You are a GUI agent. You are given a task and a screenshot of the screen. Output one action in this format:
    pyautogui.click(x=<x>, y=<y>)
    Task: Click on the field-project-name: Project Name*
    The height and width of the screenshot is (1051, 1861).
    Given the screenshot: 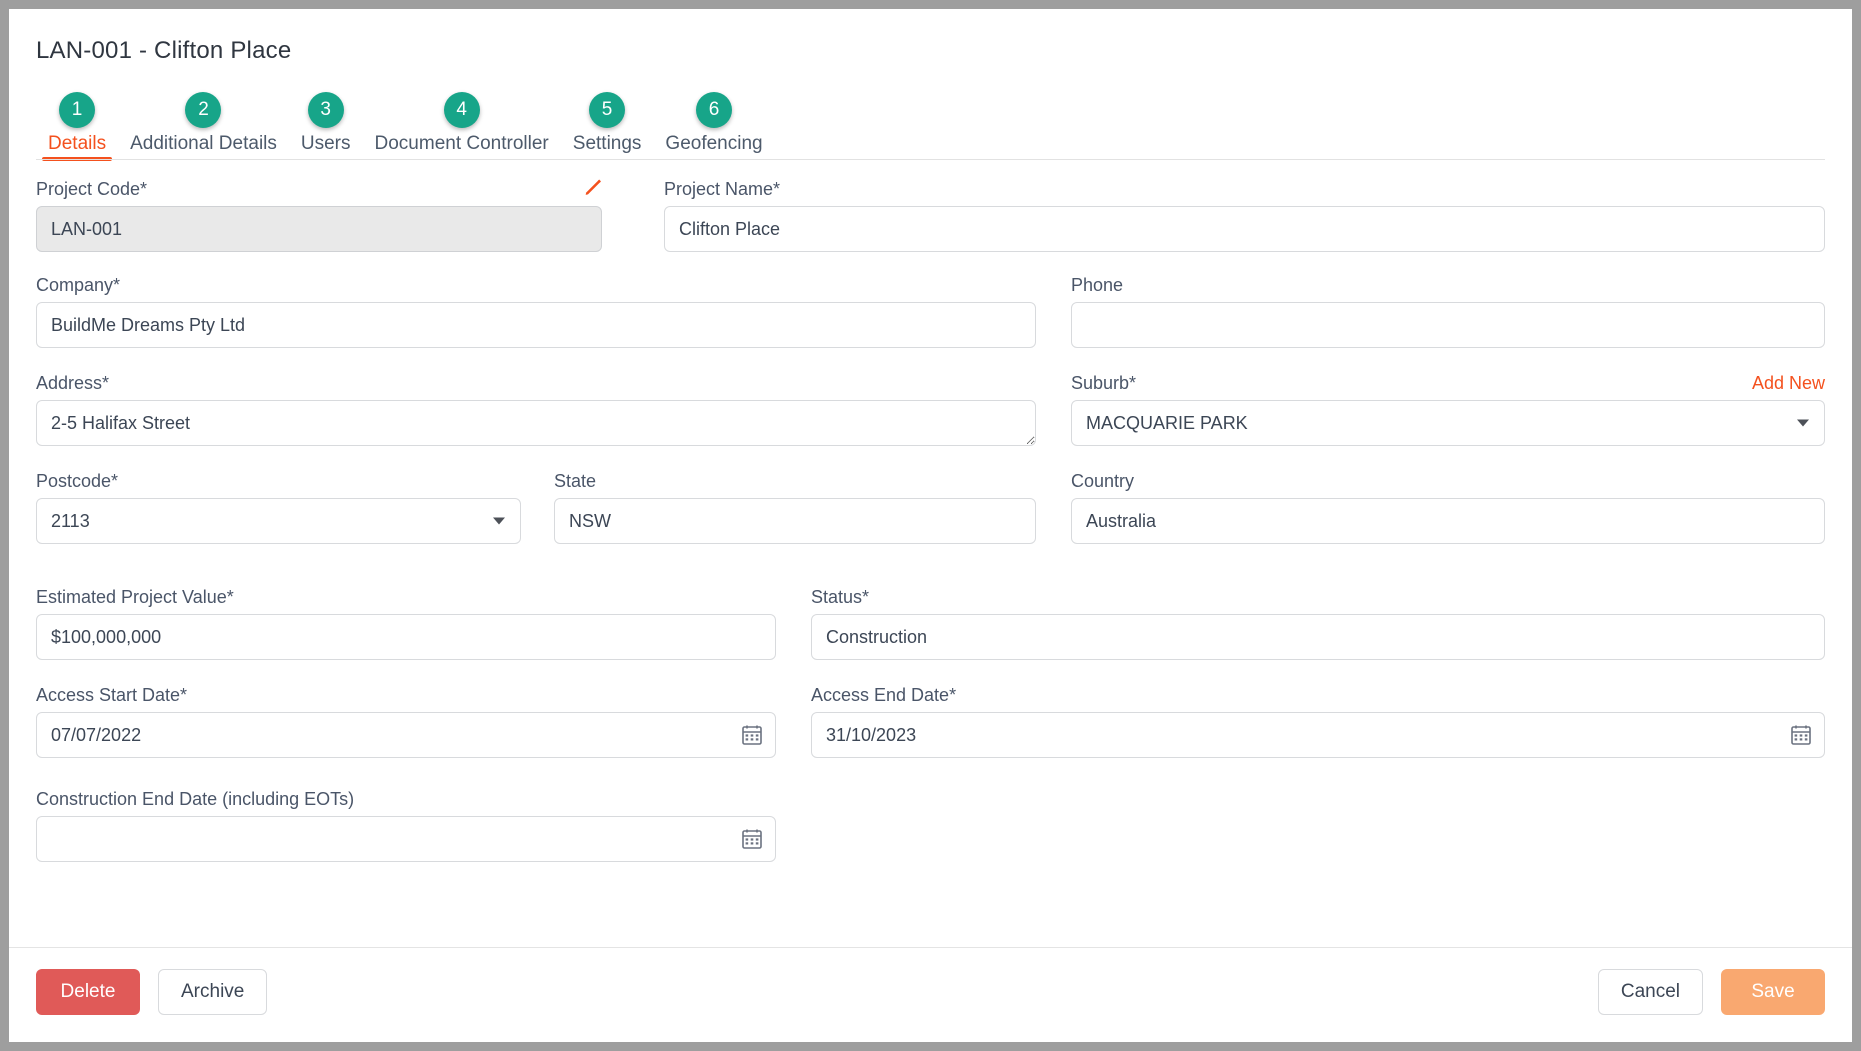 What is the action you would take?
    pyautogui.click(x=1244, y=215)
    